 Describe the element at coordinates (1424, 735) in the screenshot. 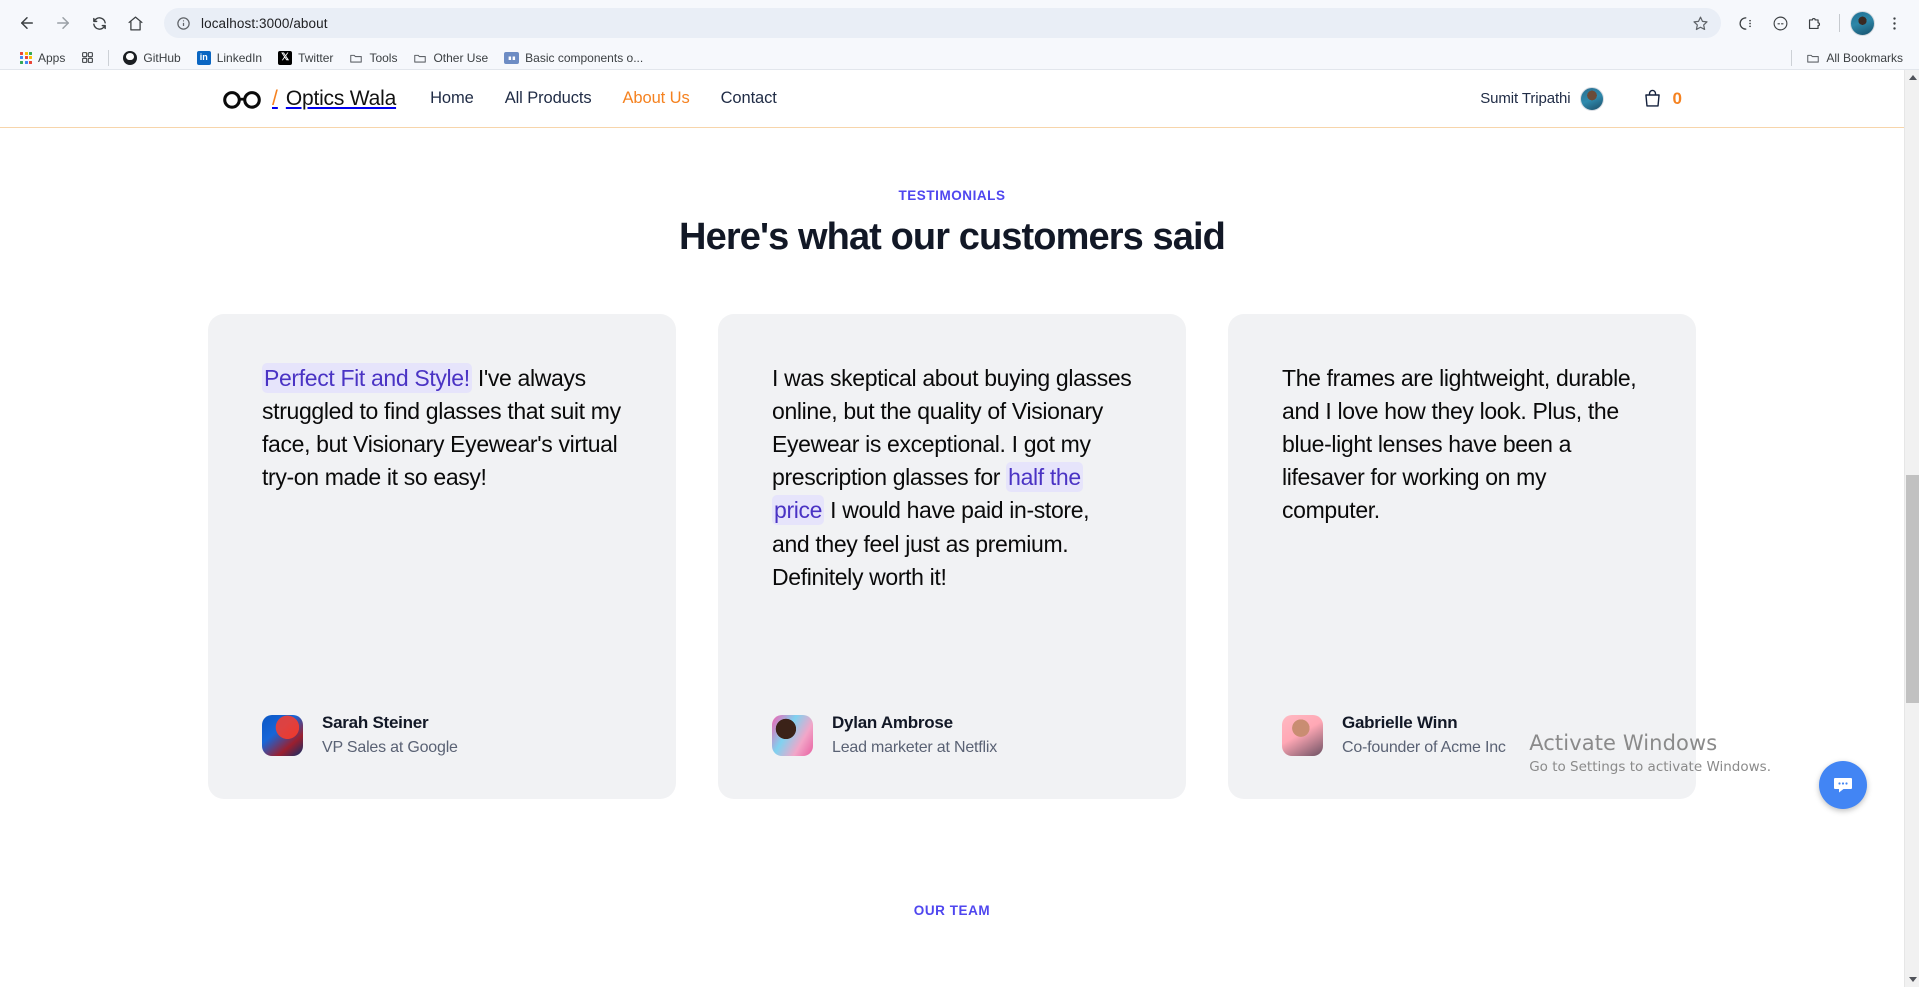

I see `author-info: Gabrielle Winn Co-founder of Acme Inc` at that location.